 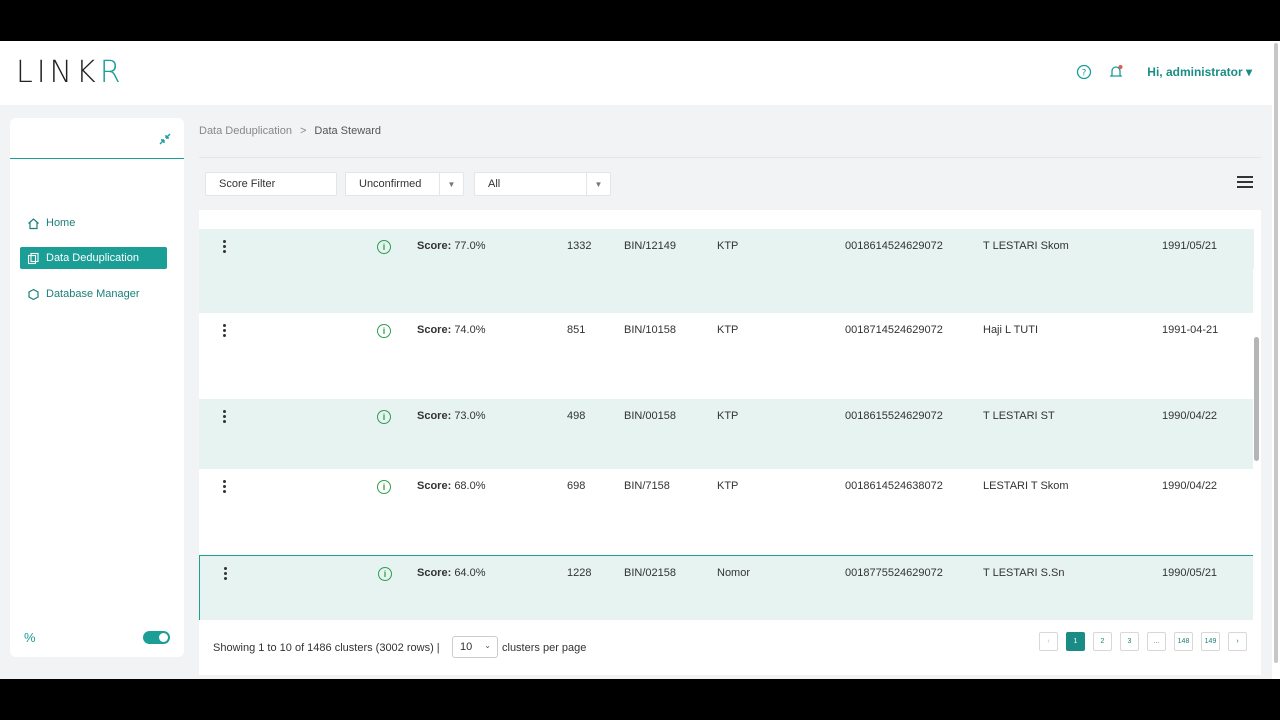 What do you see at coordinates (544, 648) in the screenshot?
I see `per-page-label: clusters per page` at bounding box center [544, 648].